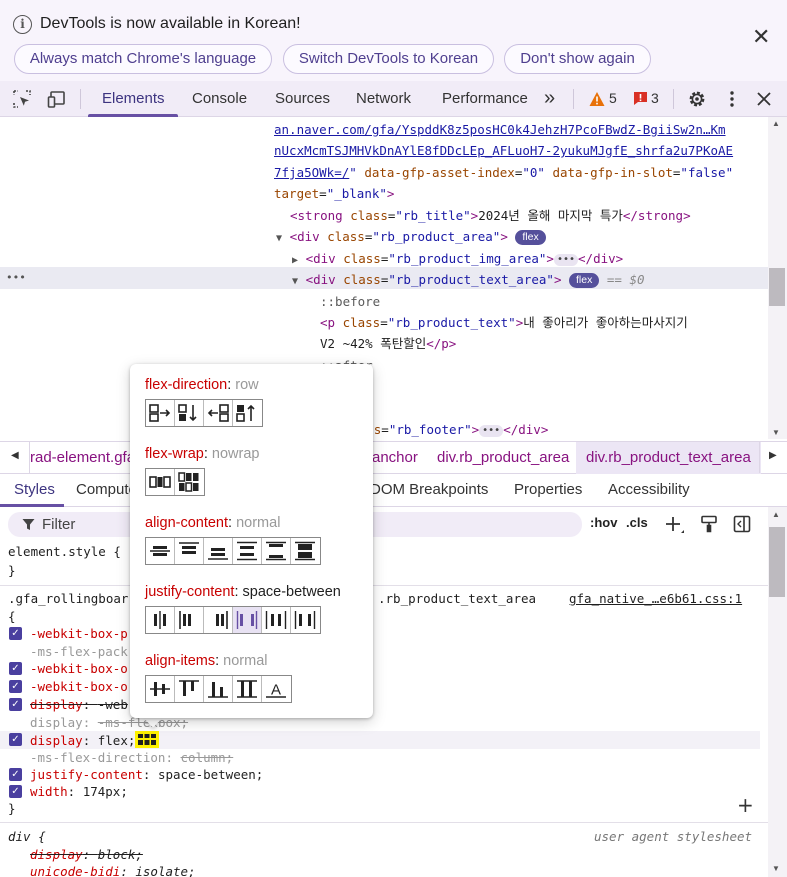 This screenshot has width=787, height=877. I want to click on settings-gear-icon, so click(697, 99).